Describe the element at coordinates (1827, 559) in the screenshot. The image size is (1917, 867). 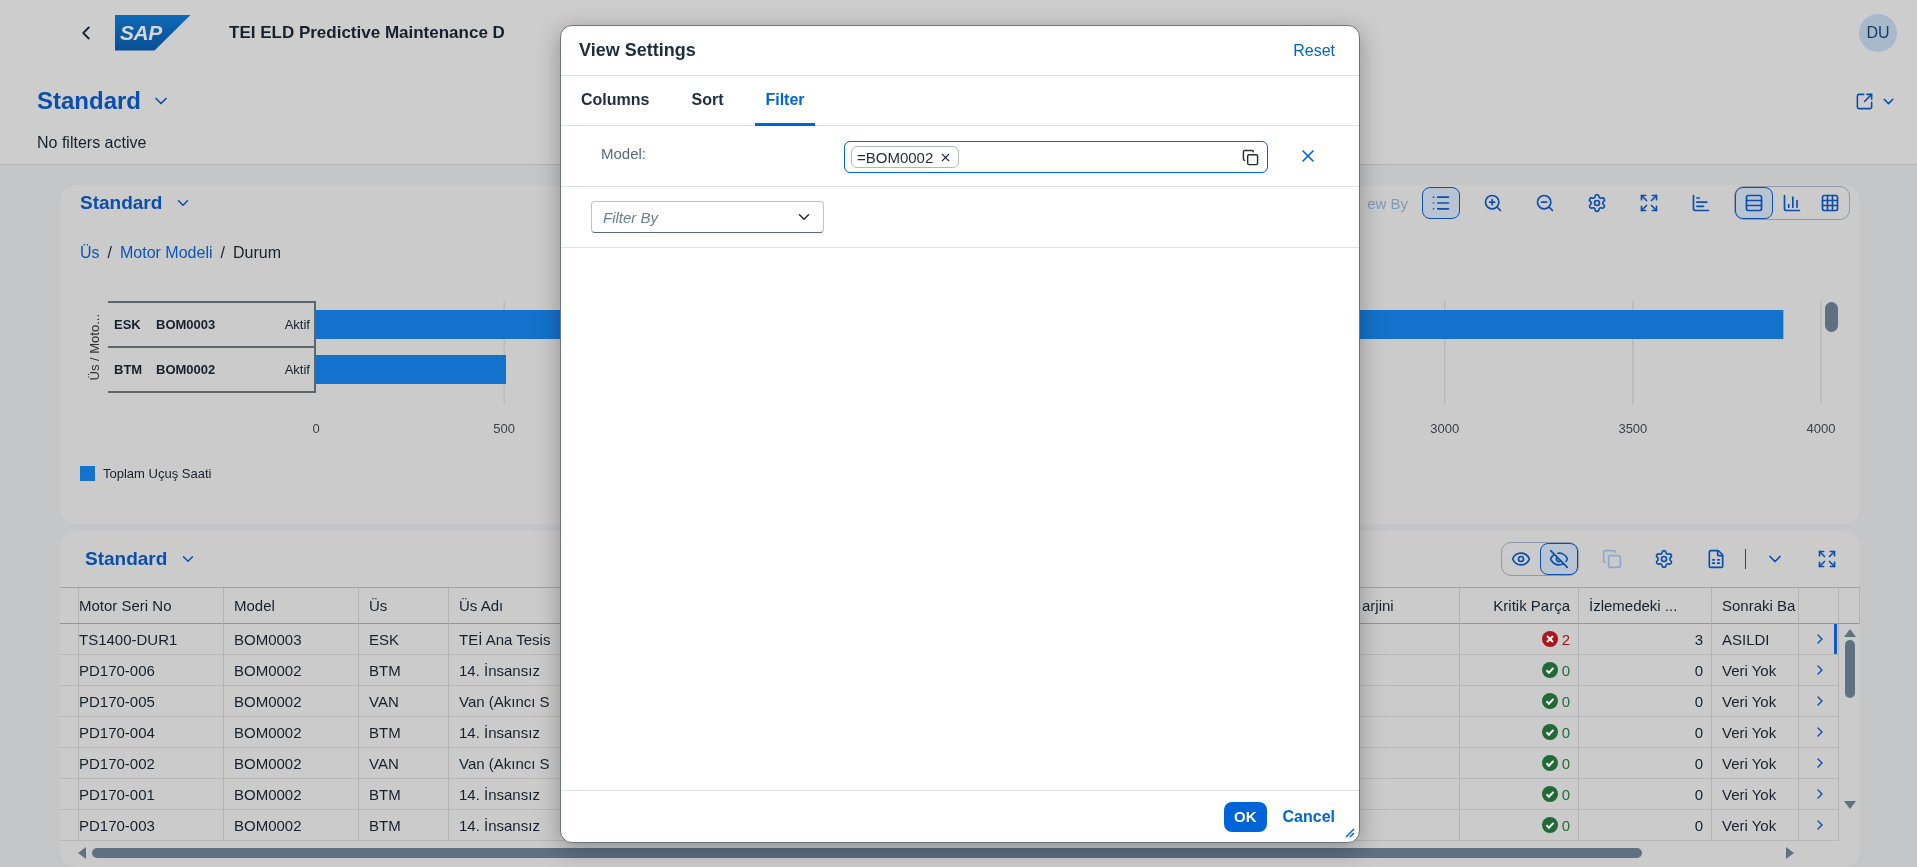
I see `expand-icon` at that location.